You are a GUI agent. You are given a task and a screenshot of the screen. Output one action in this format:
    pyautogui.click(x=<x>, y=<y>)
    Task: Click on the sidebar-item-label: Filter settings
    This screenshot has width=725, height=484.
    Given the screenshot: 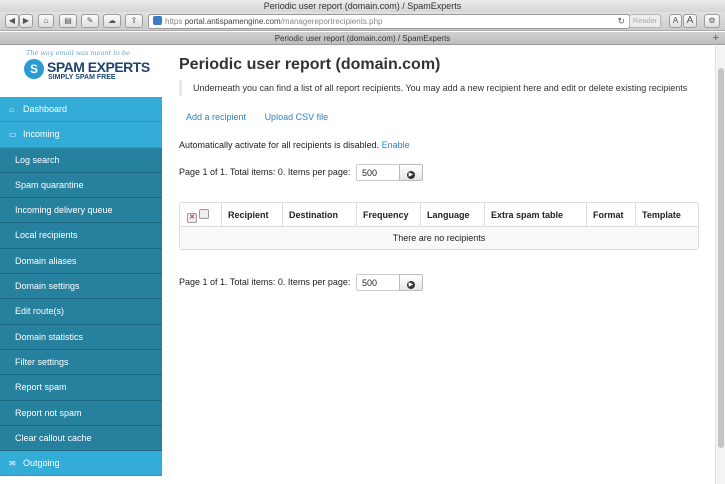 What is the action you would take?
    pyautogui.click(x=42, y=361)
    